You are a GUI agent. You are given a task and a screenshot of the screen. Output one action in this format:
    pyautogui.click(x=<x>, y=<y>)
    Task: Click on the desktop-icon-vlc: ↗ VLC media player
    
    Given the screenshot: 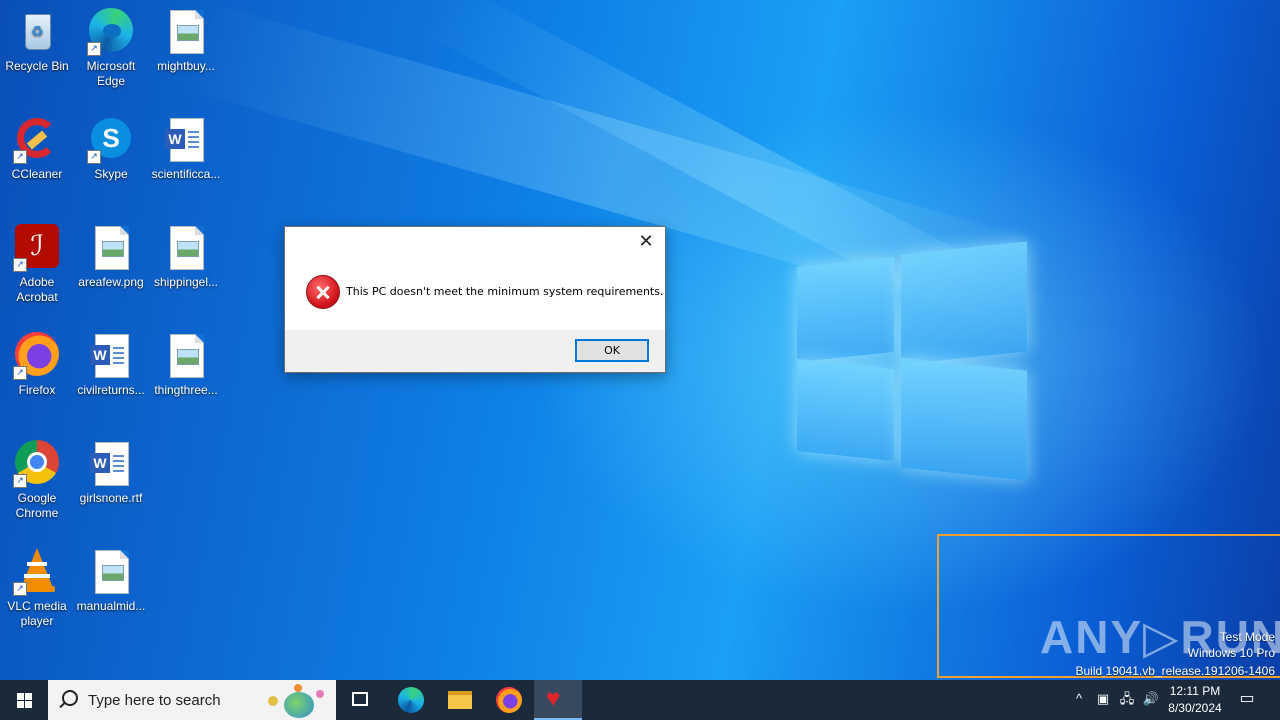 What is the action you would take?
    pyautogui.click(x=37, y=588)
    